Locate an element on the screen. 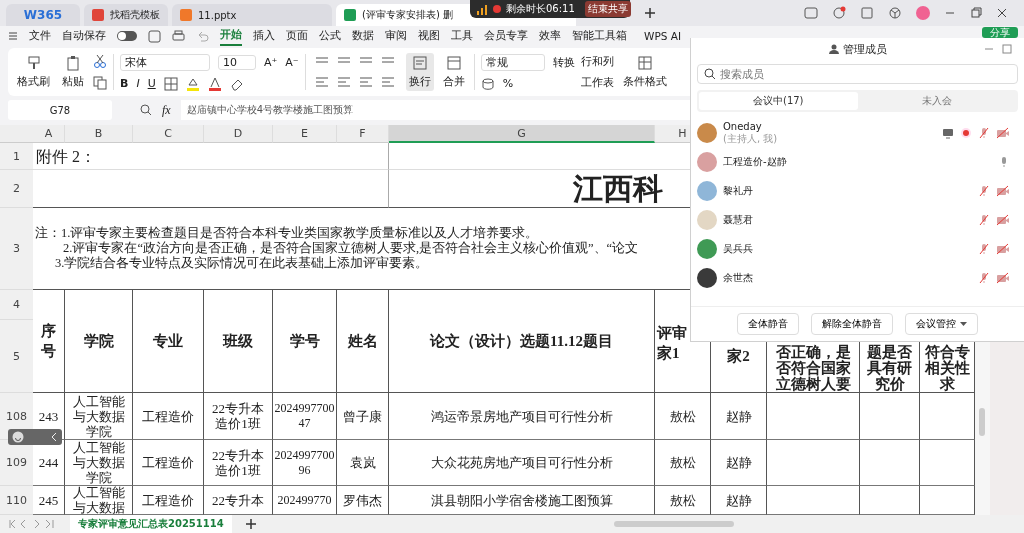 The height and width of the screenshot is (533, 1024). number-format-select: 常规 is located at coordinates (512, 62).